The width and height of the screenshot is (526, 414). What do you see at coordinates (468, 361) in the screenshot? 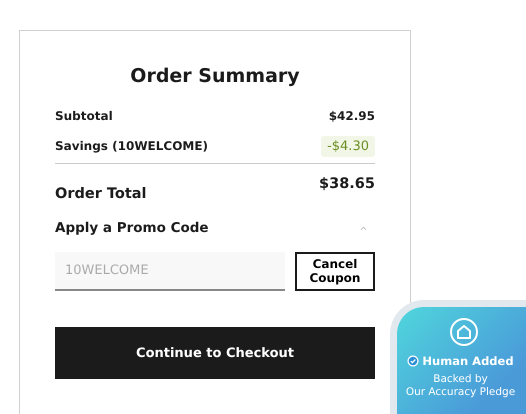
I see `badge-title: Human Added` at bounding box center [468, 361].